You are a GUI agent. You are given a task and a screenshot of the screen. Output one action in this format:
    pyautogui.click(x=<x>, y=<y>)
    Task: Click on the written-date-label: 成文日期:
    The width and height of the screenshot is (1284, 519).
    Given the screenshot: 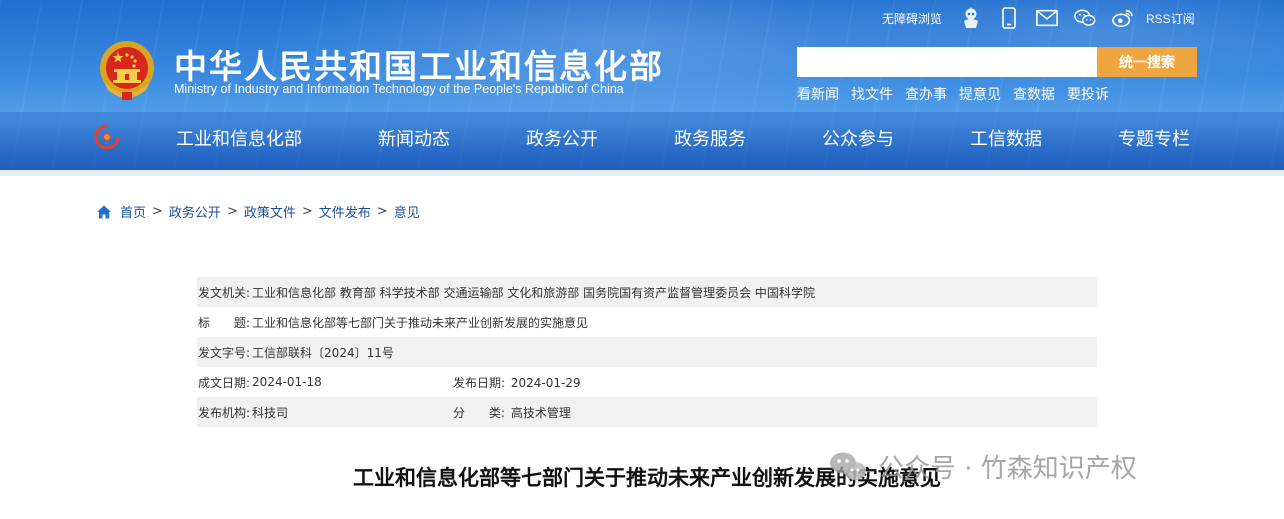 What is the action you would take?
    pyautogui.click(x=224, y=382)
    